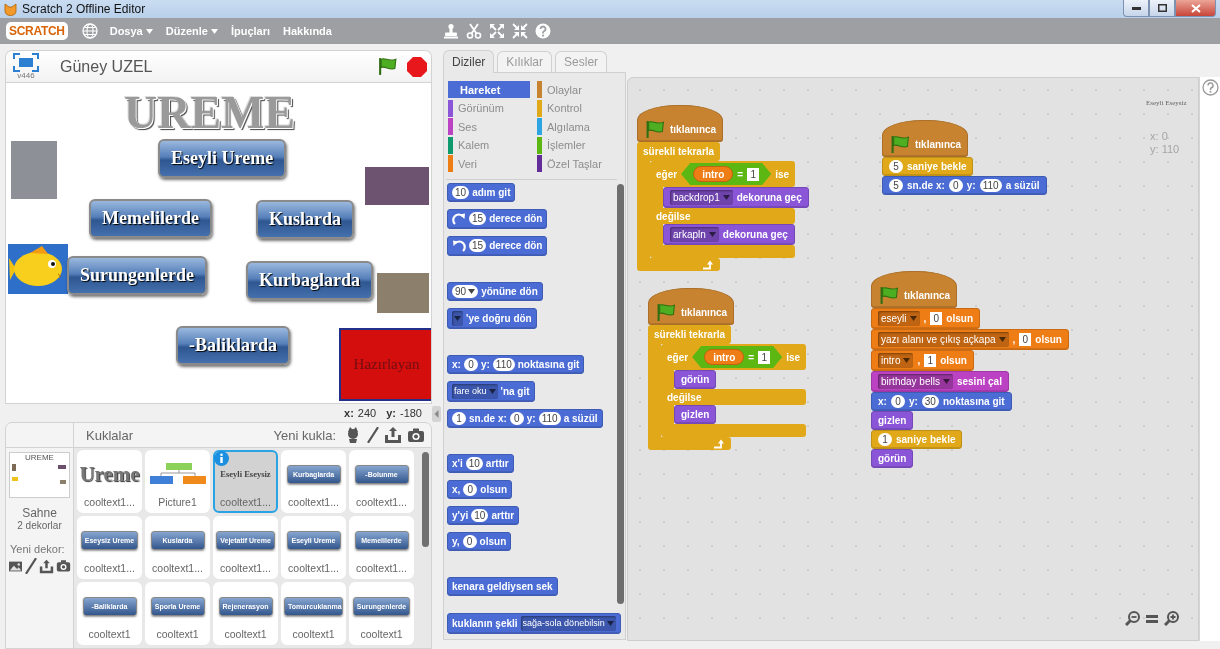 The height and width of the screenshot is (649, 1220). I want to click on globe-icon, so click(89, 31).